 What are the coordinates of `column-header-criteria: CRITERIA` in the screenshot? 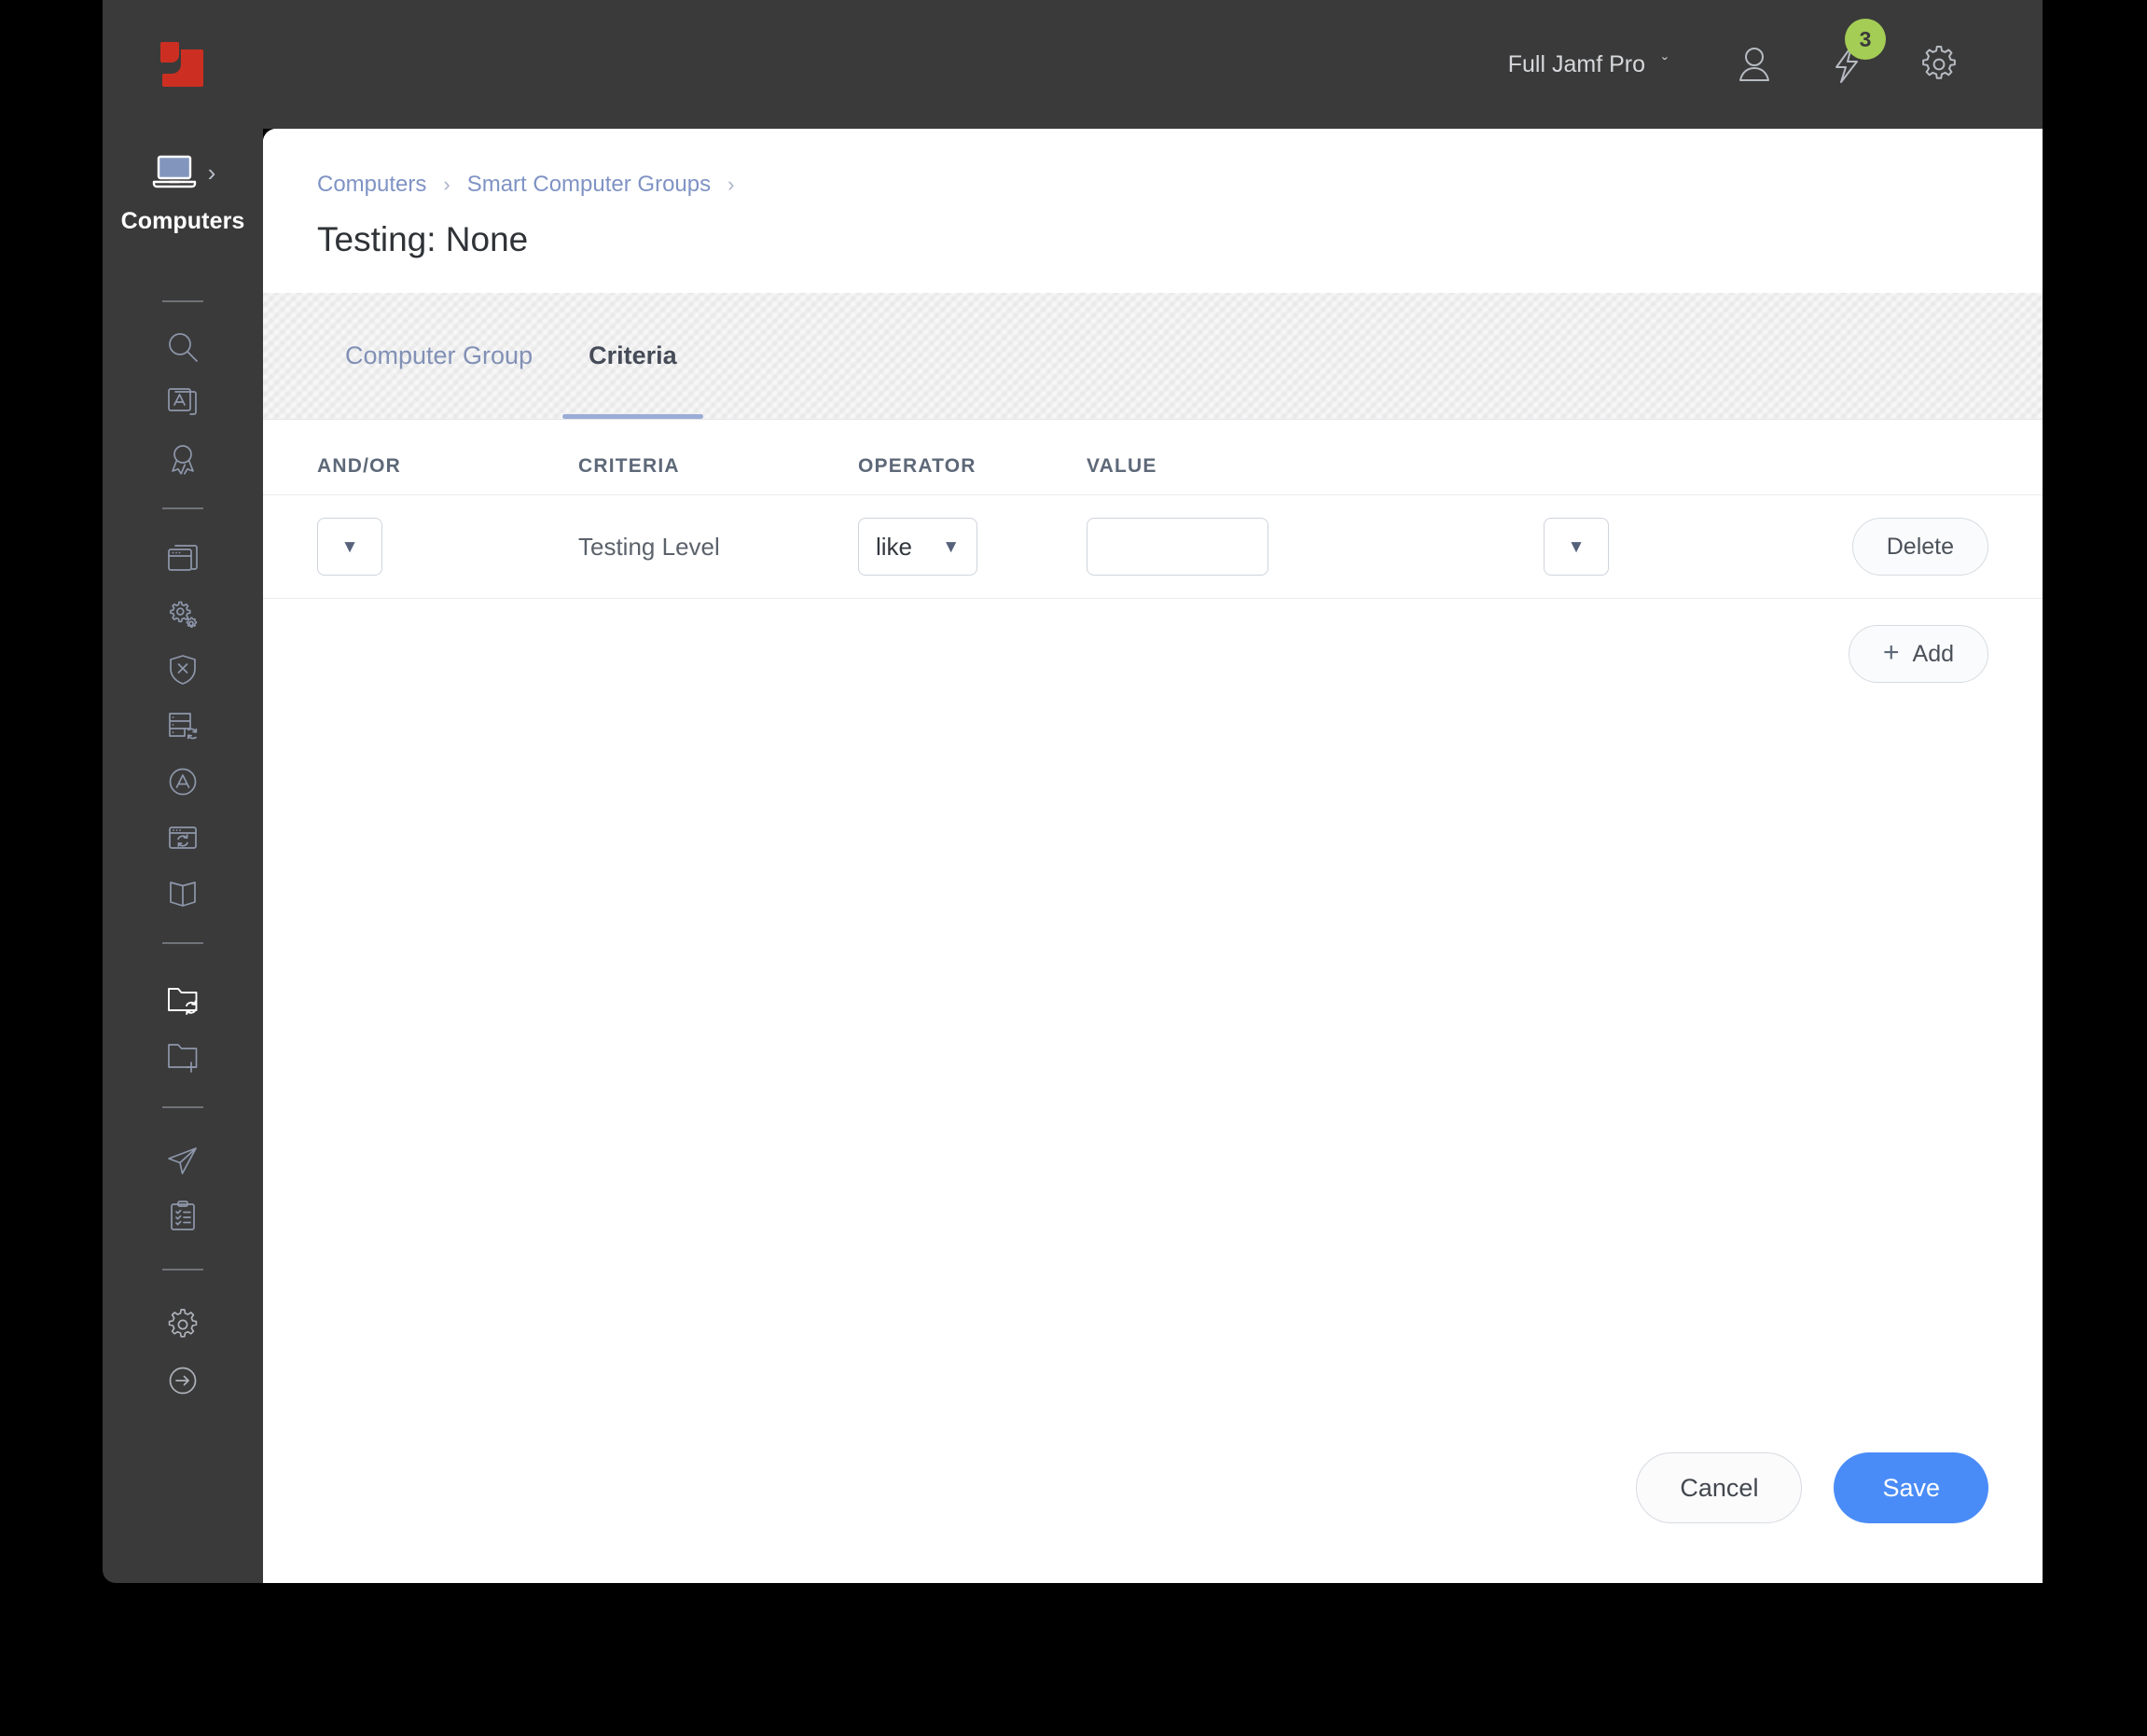 It's located at (629, 466).